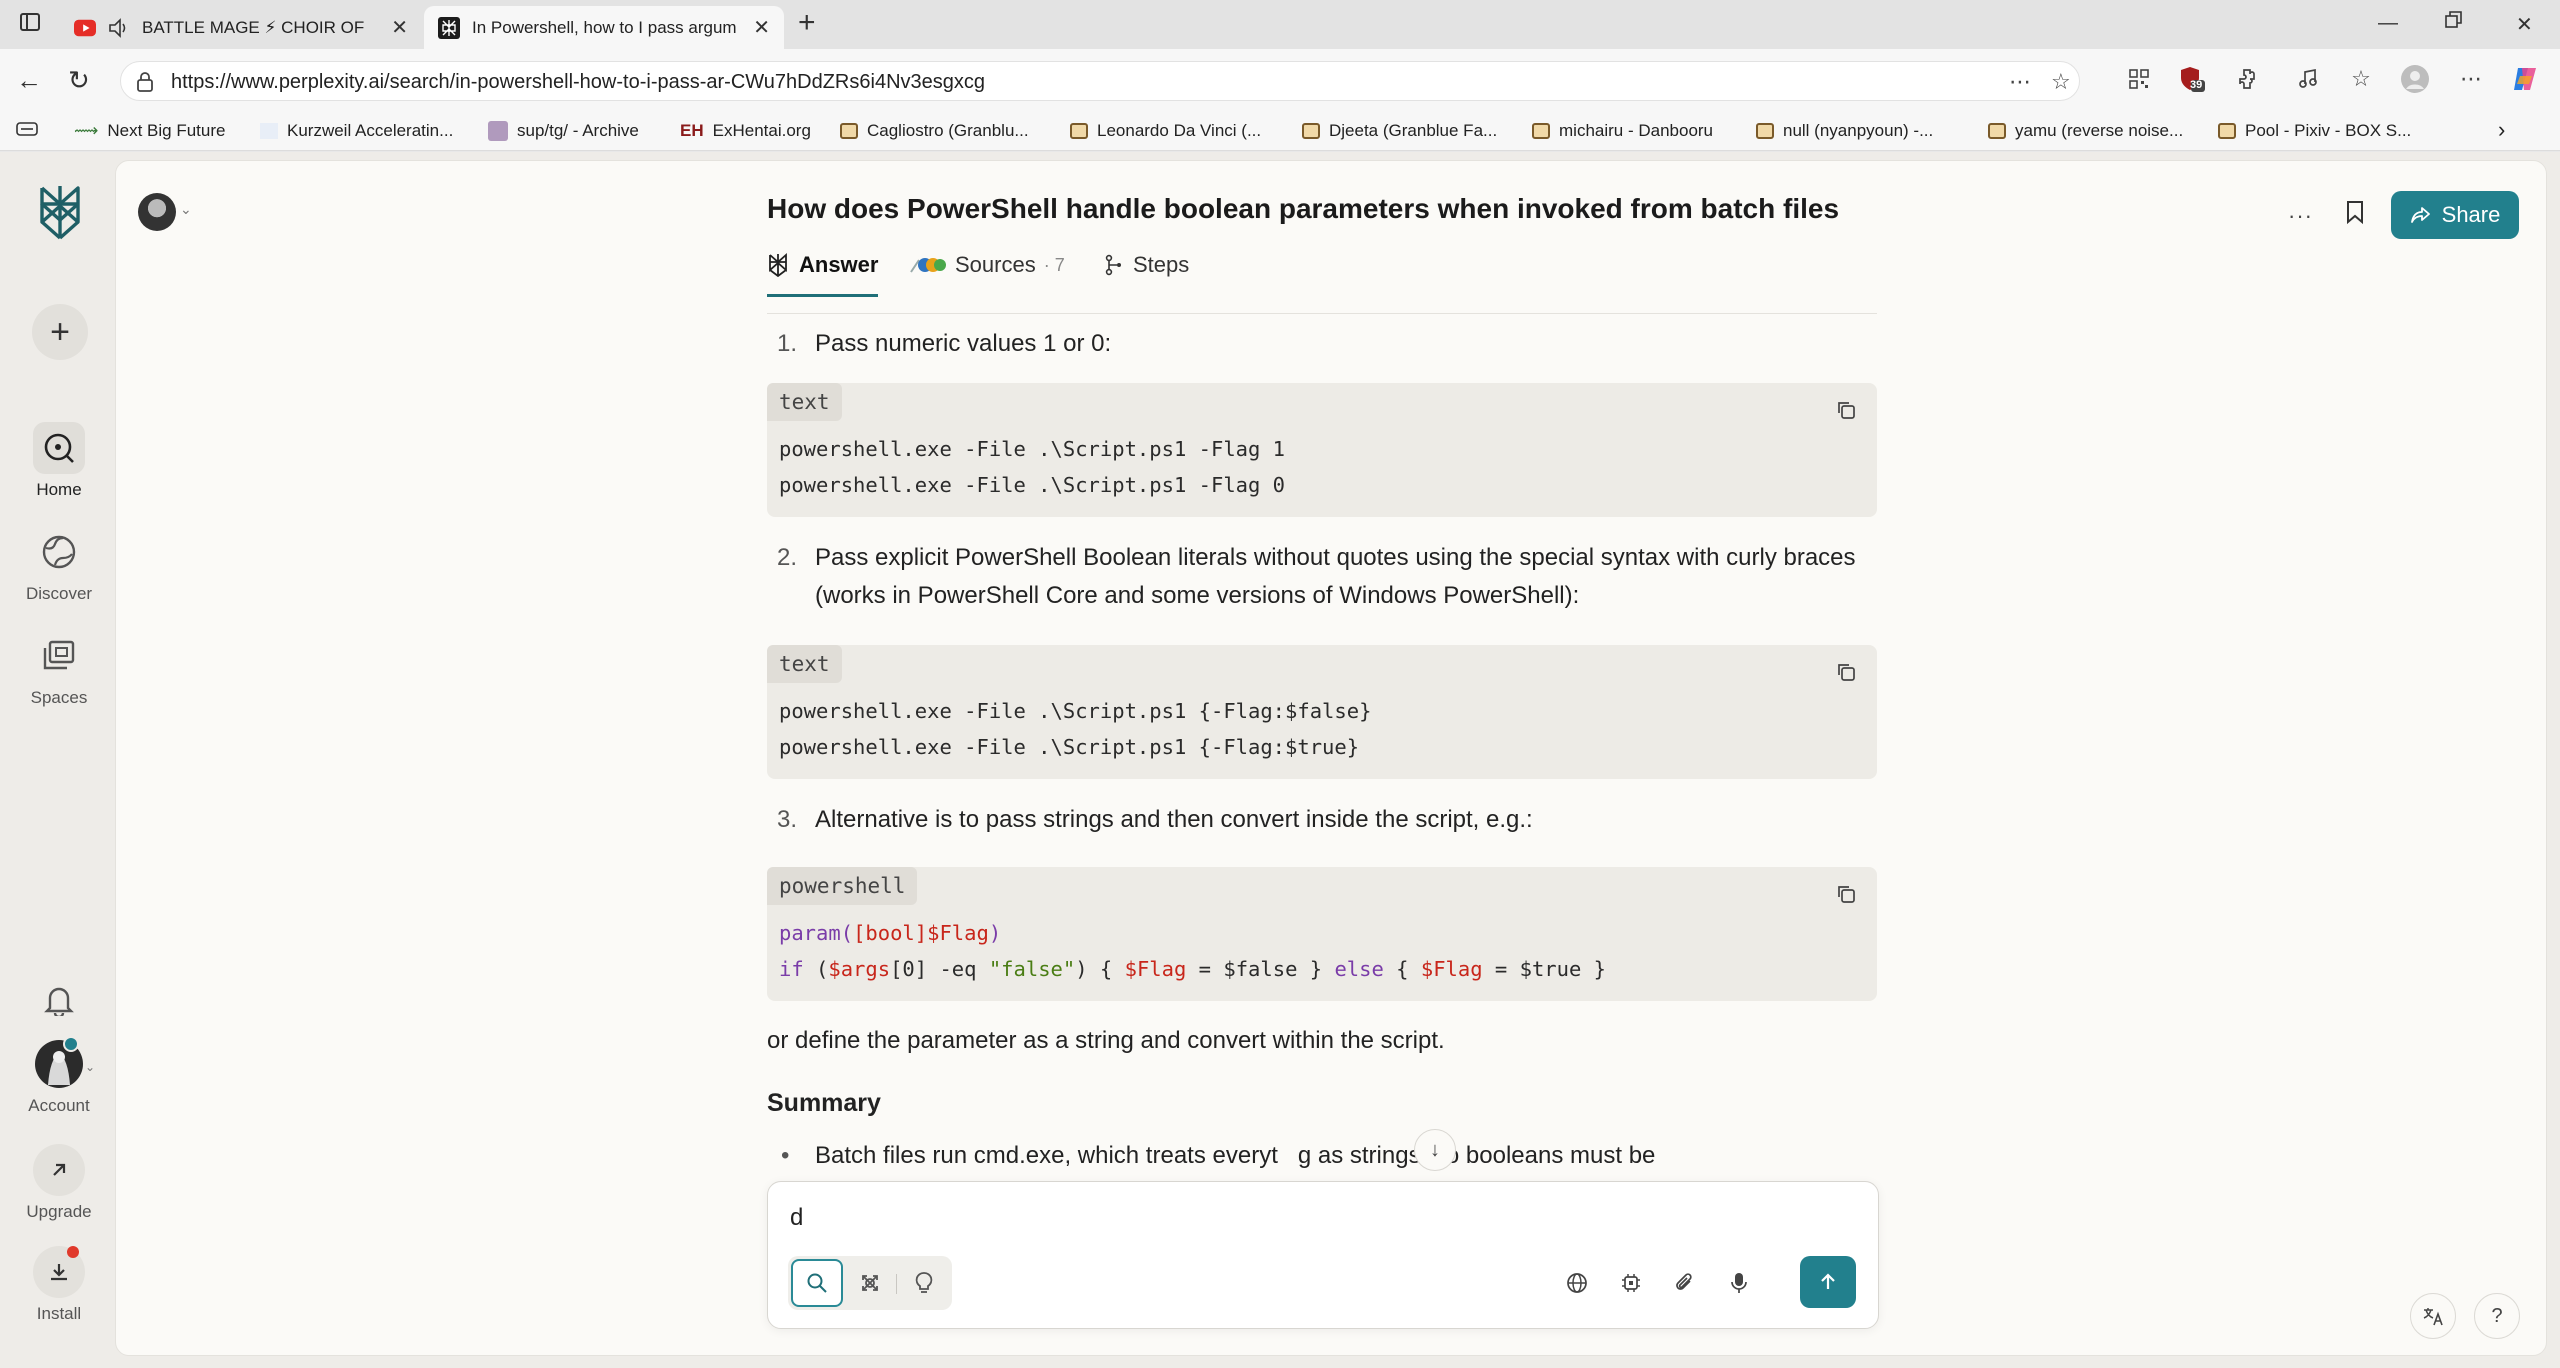 The height and width of the screenshot is (1368, 2560). What do you see at coordinates (745, 131) in the screenshot?
I see `bookmark-item: EH ExHentai.org` at bounding box center [745, 131].